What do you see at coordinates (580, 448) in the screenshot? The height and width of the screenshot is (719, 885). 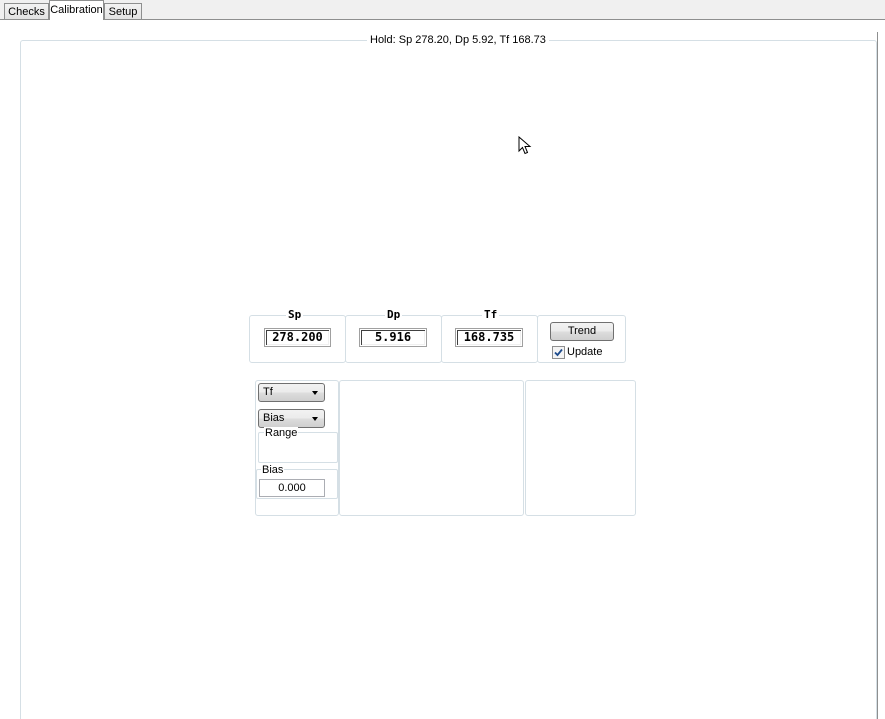 I see `info-panel` at bounding box center [580, 448].